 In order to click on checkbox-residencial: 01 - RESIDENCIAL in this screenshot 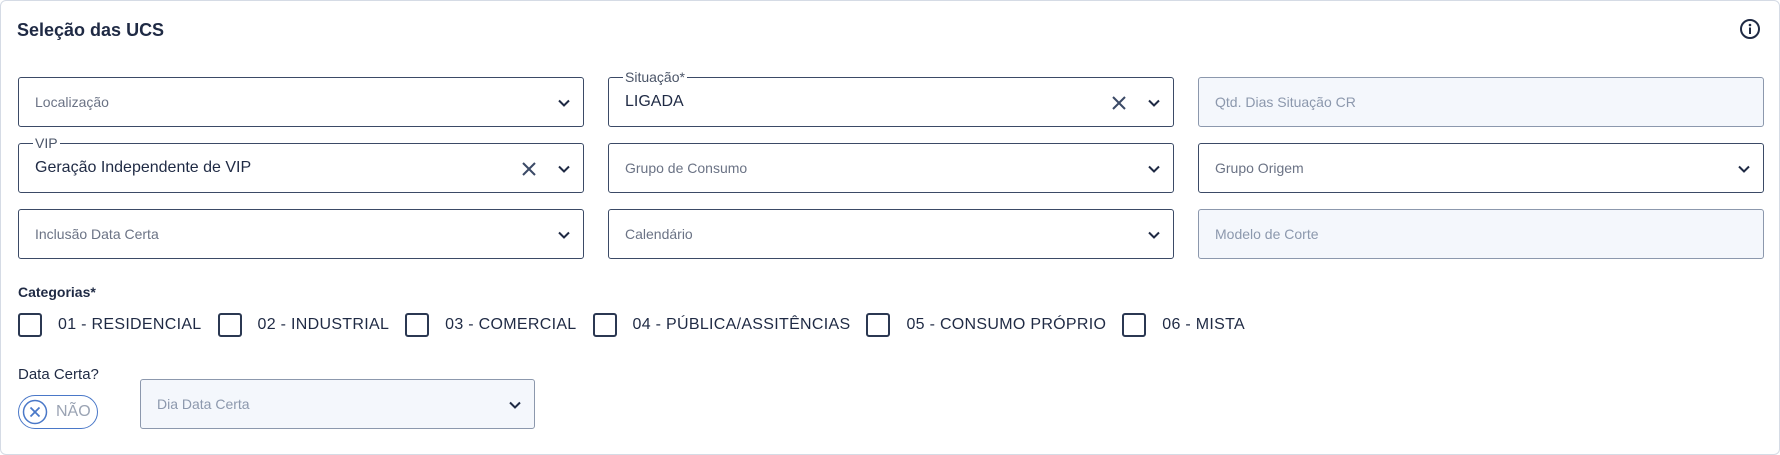, I will do `click(110, 325)`.